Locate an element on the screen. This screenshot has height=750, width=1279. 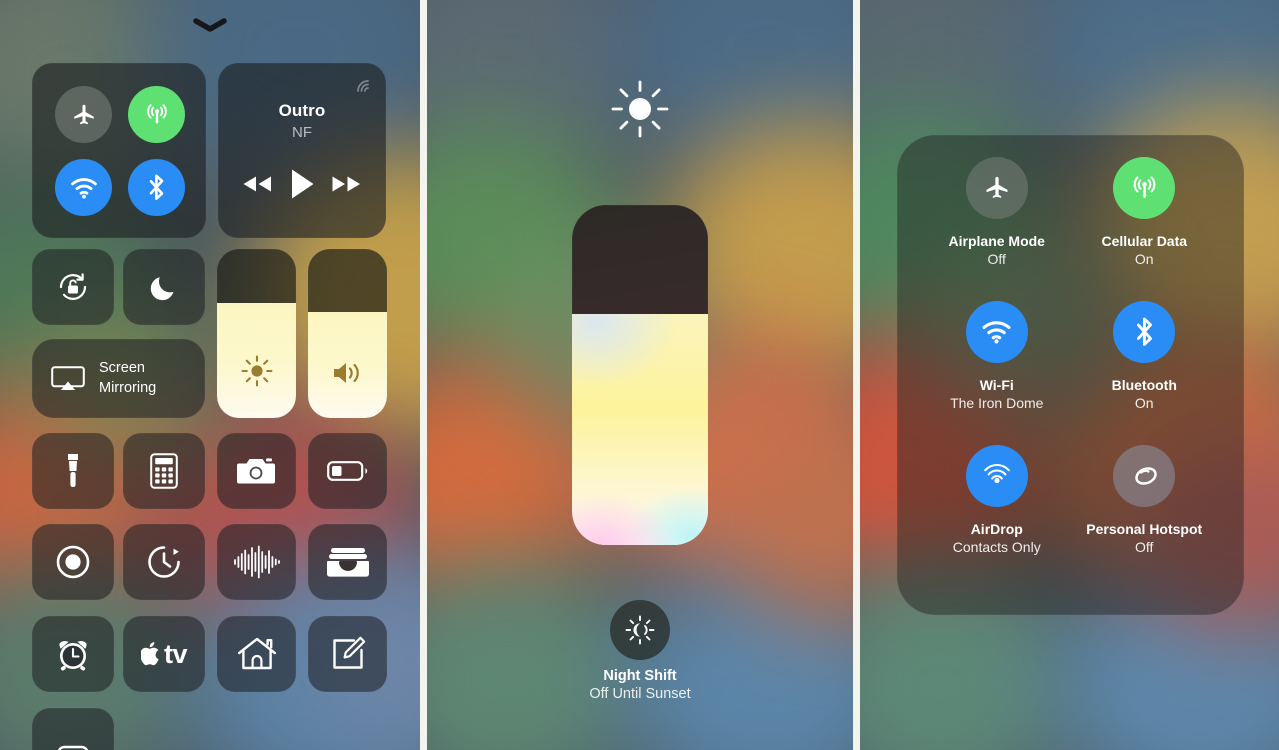
brightness-icon is located at coordinates (256, 371).